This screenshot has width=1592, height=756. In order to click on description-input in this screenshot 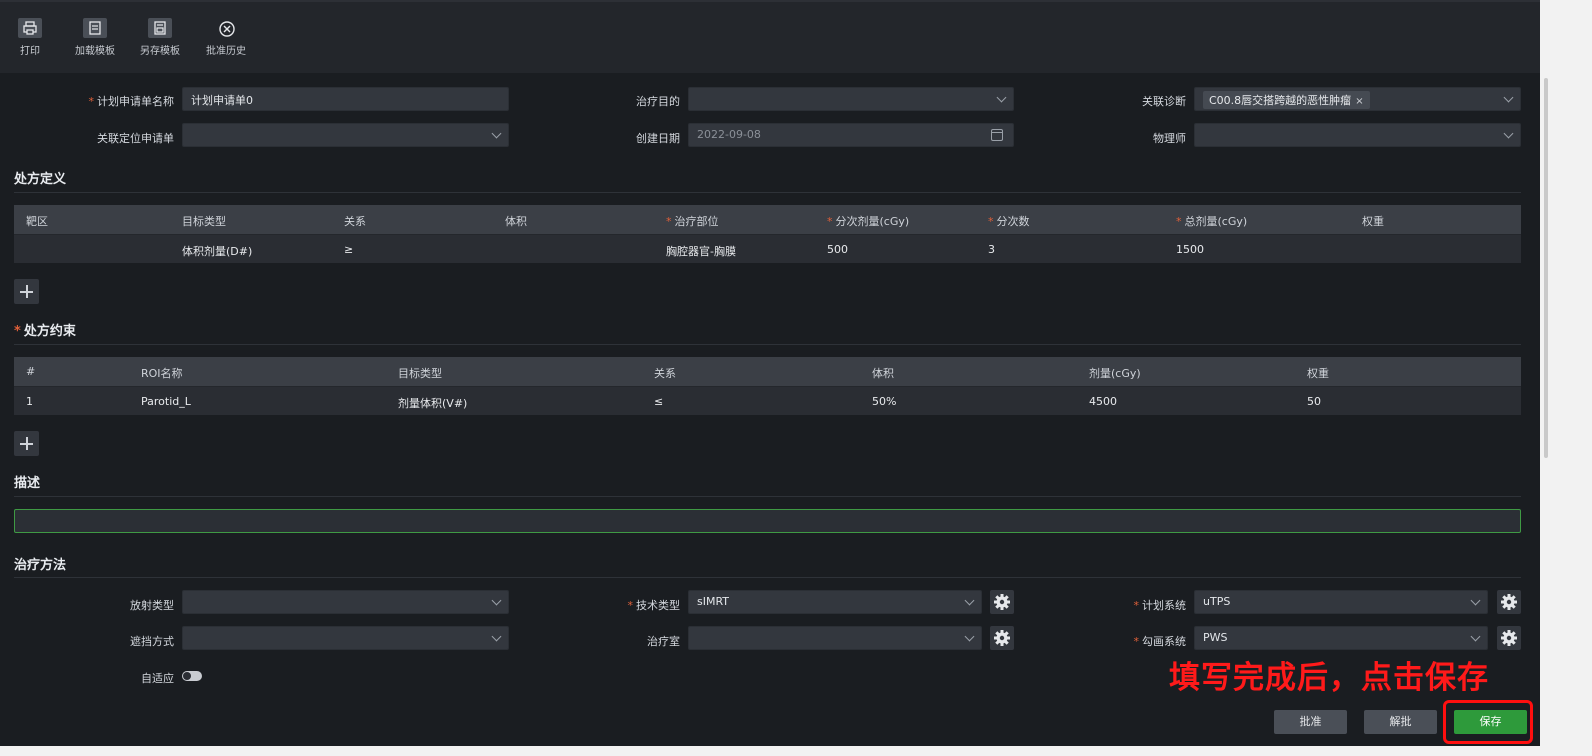, I will do `click(767, 521)`.